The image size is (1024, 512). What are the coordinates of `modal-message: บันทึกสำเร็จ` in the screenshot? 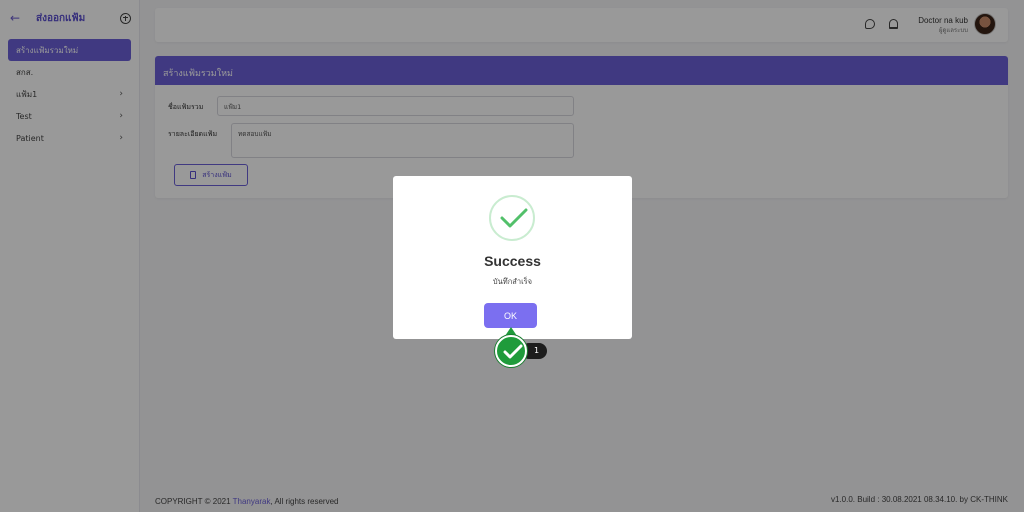 It's located at (512, 281).